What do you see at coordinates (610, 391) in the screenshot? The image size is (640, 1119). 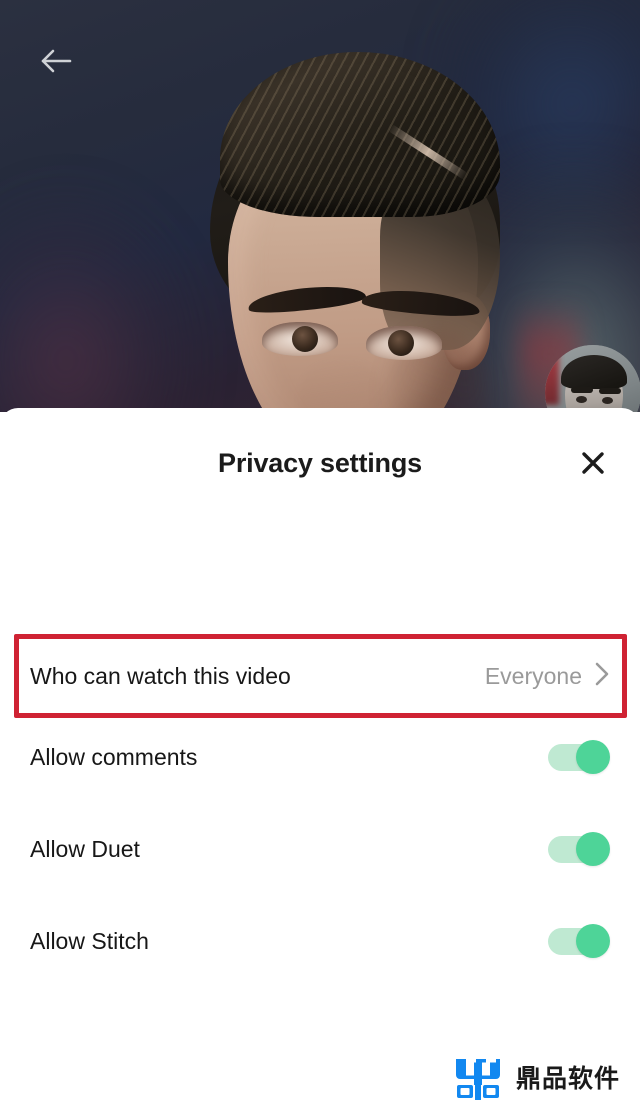 I see `avatar-eyebrow-right` at bounding box center [610, 391].